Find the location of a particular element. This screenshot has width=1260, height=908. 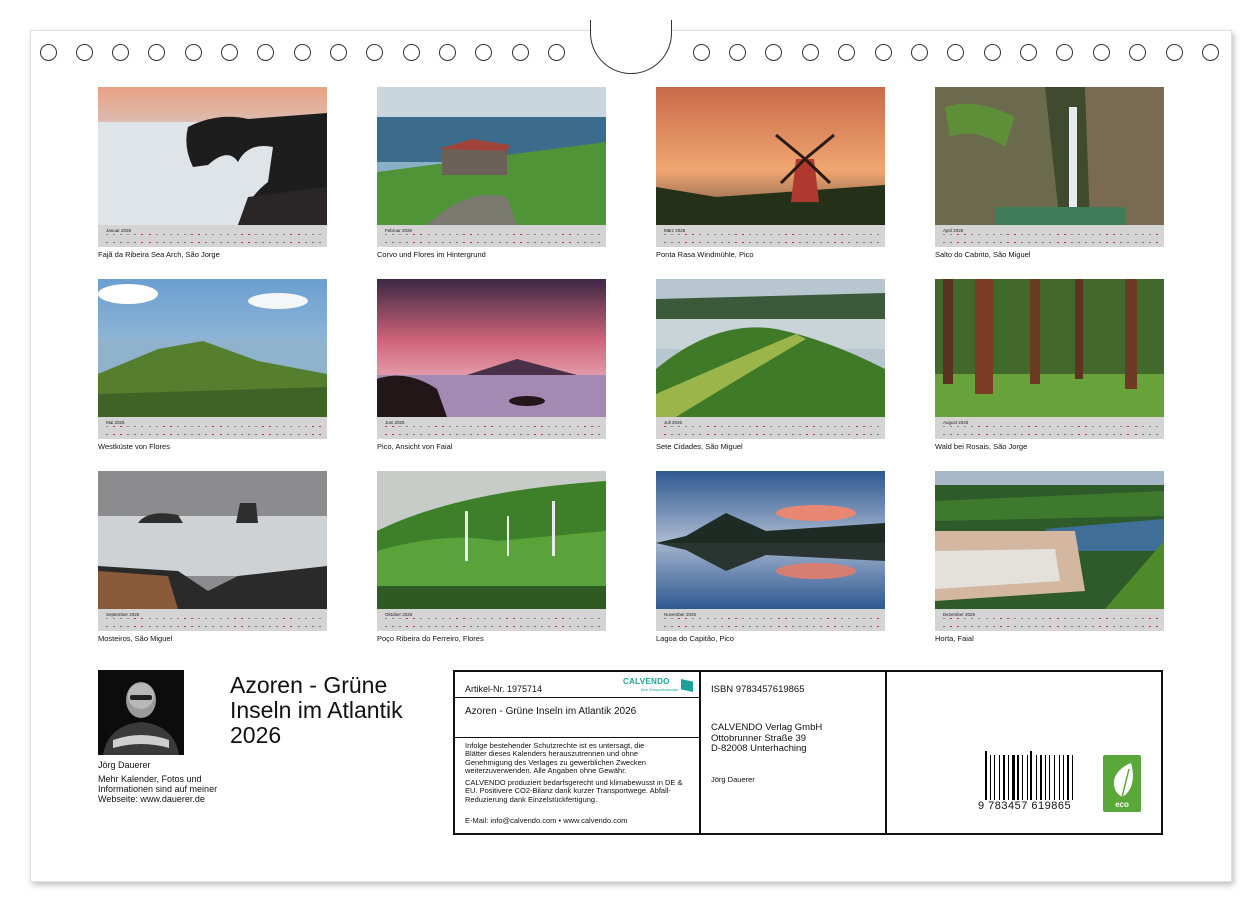

month-calendar-strip: April 2026 is located at coordinates (1049, 236).